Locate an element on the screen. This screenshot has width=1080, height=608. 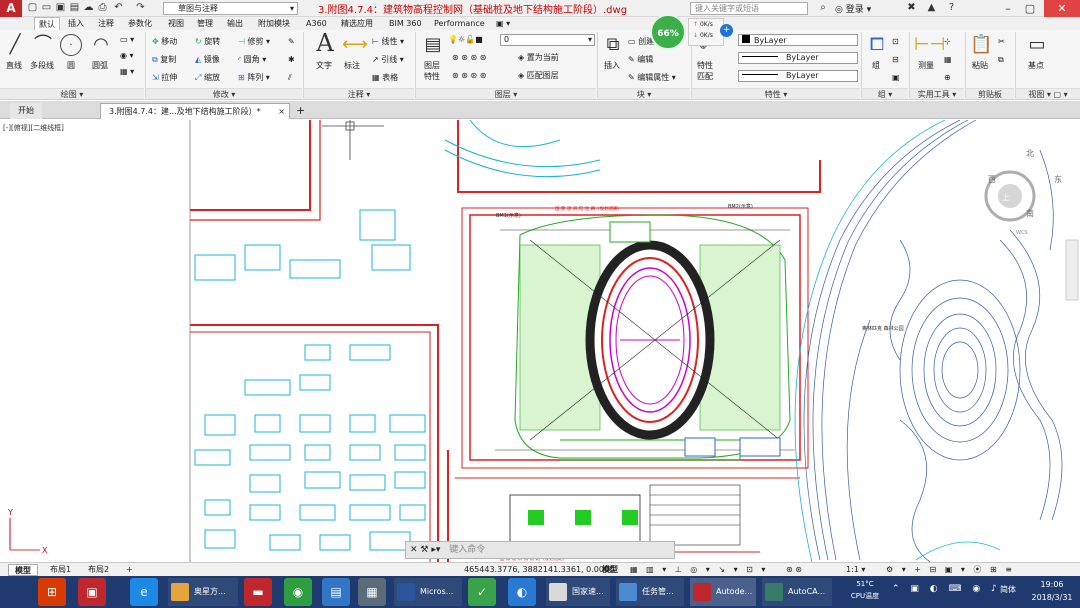
minimize-button: – is located at coordinates (1008, 8).